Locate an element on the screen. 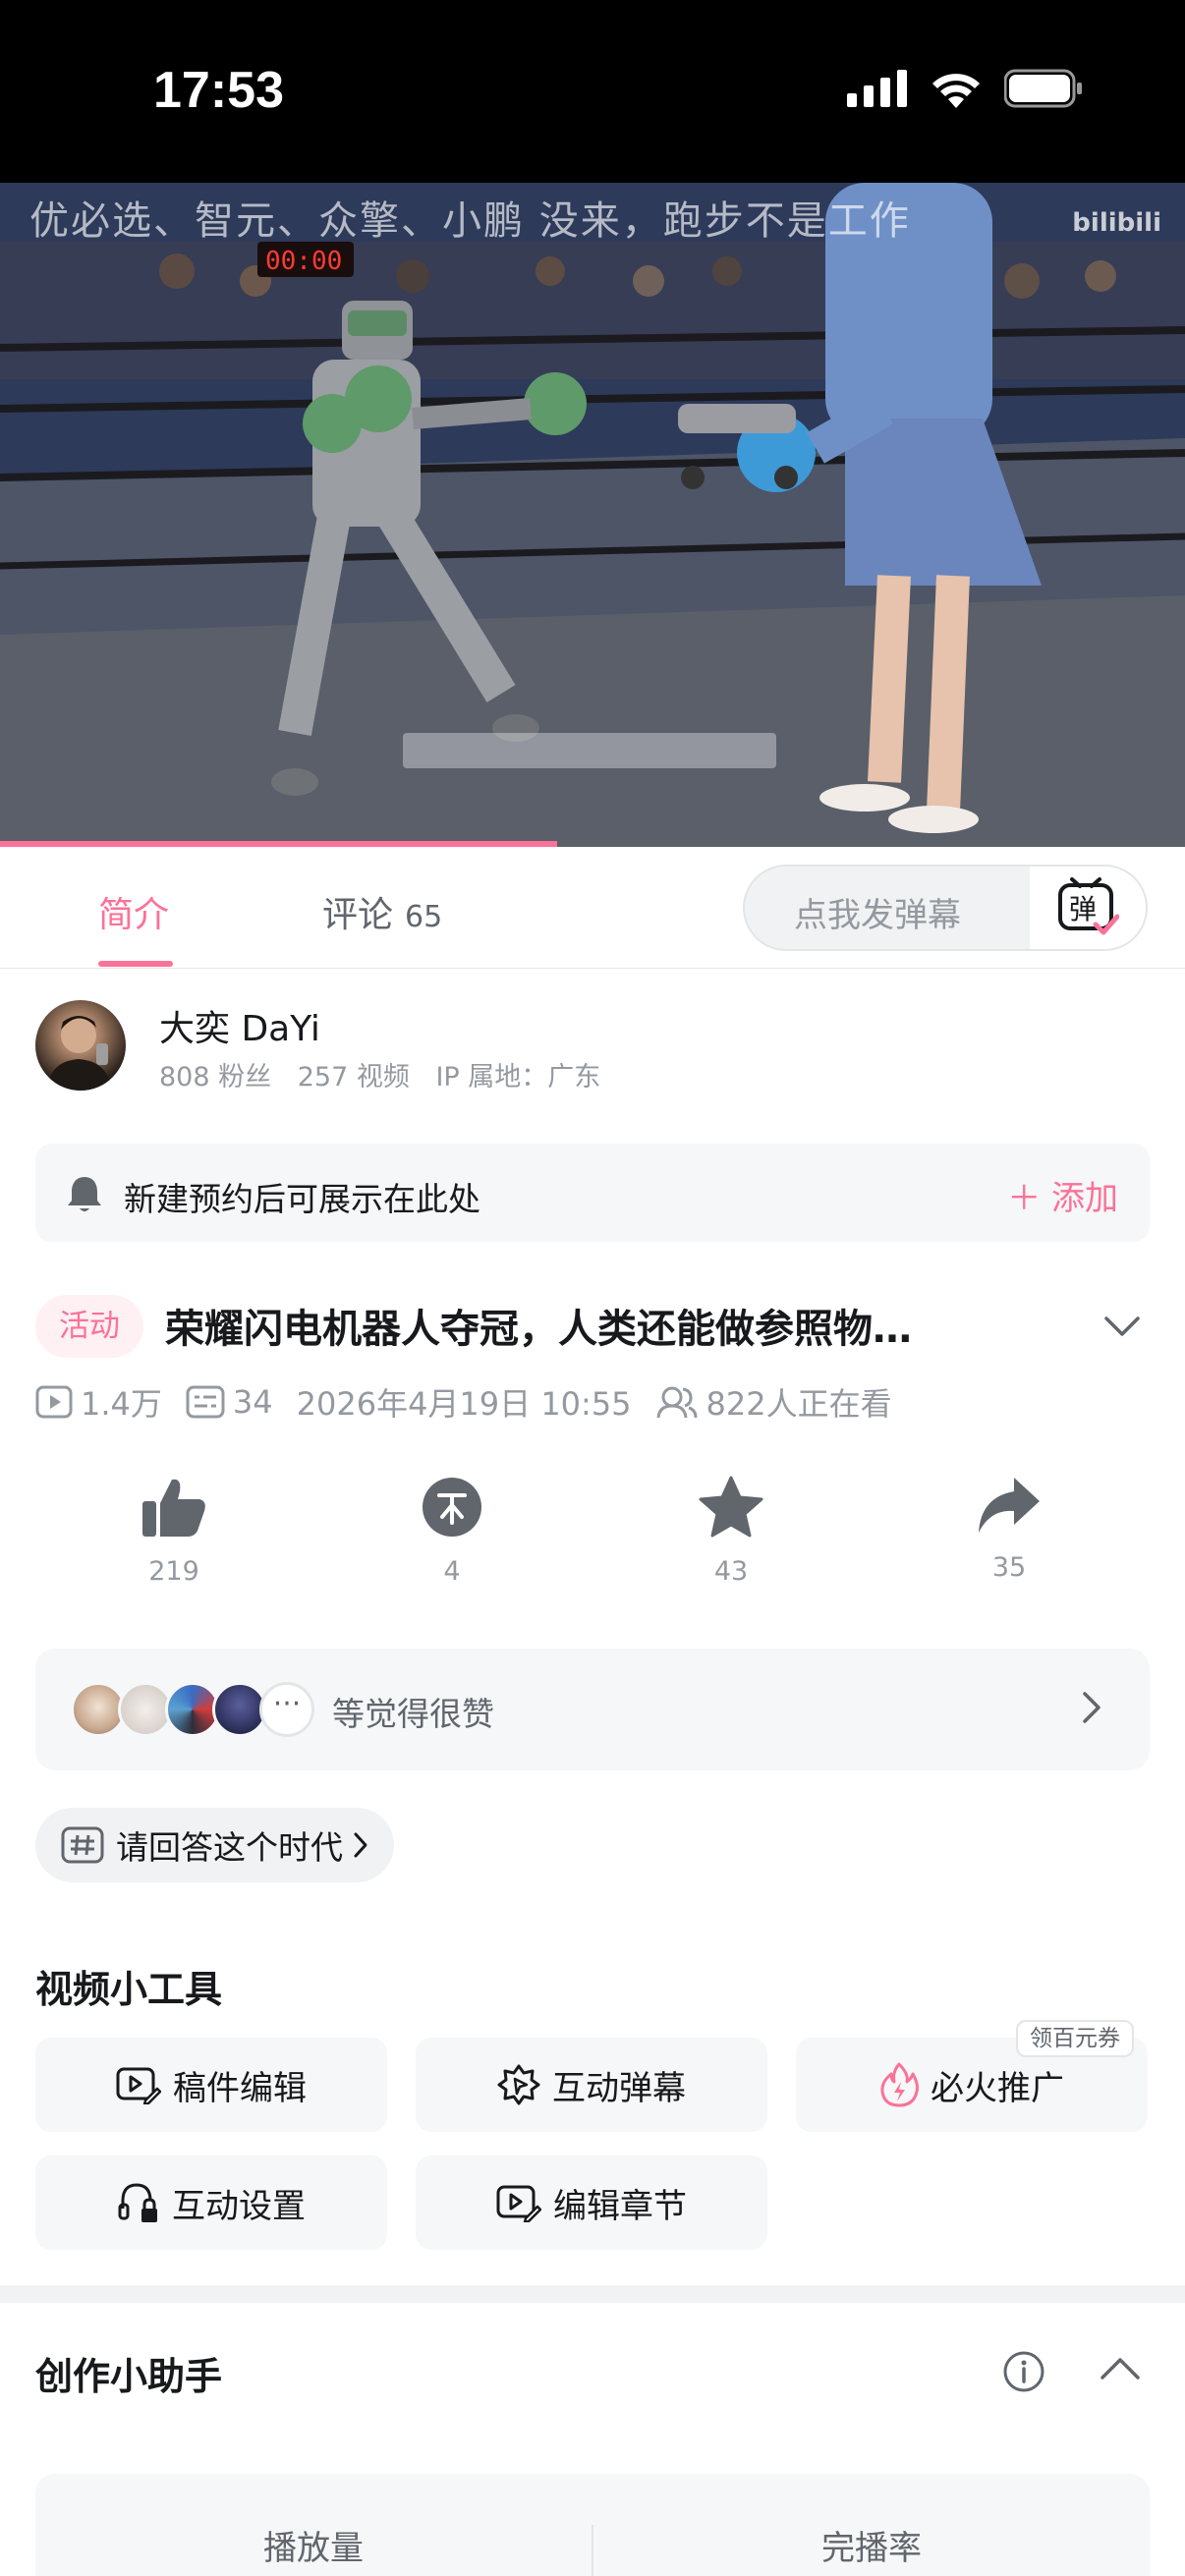 This screenshot has height=2576, width=1185. add-reservation-button: ＋ 添加 is located at coordinates (1062, 1195).